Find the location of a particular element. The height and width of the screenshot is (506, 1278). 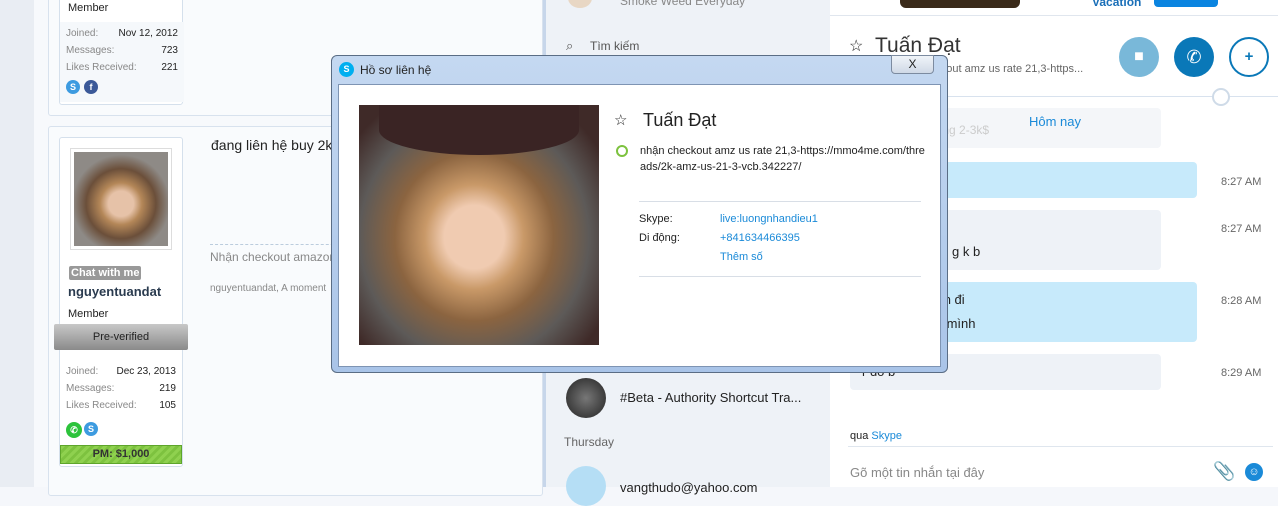

add-number-link: Thêm số is located at coordinates (741, 257).